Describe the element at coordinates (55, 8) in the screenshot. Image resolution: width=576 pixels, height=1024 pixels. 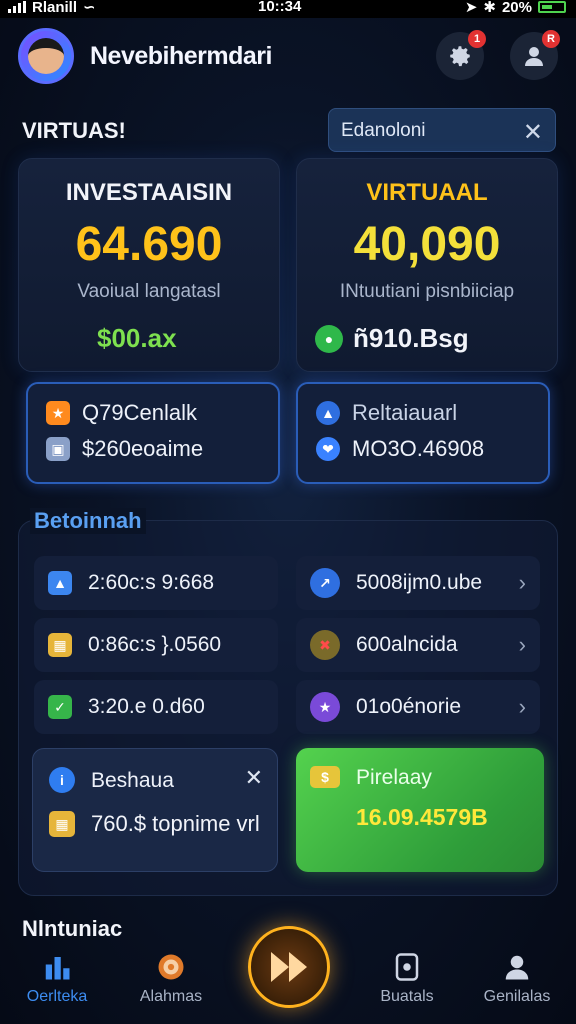
I see `carrier-name: Rlanill` at that location.